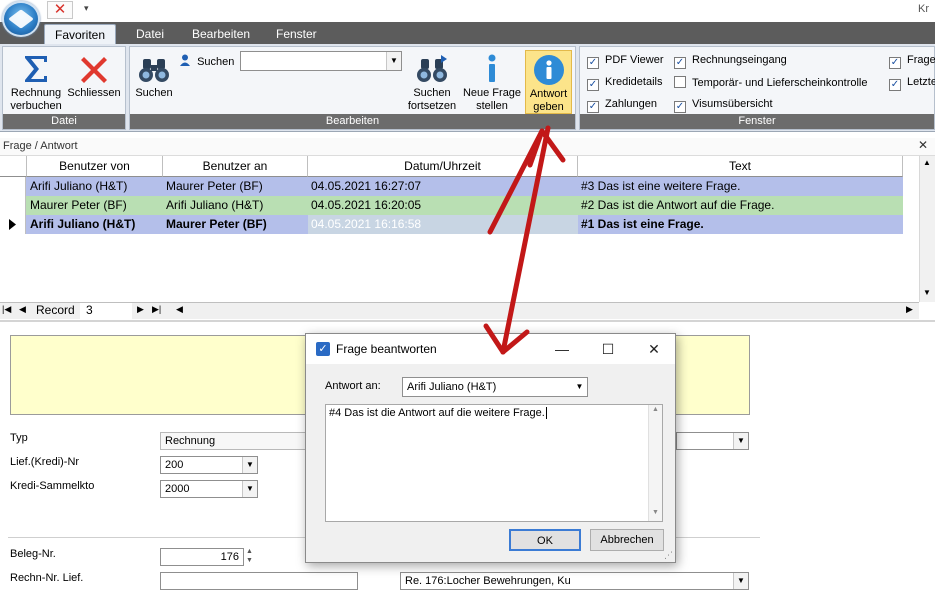 Image resolution: width=935 pixels, height=600 pixels. What do you see at coordinates (548, 70) in the screenshot?
I see `info-circle-icon` at bounding box center [548, 70].